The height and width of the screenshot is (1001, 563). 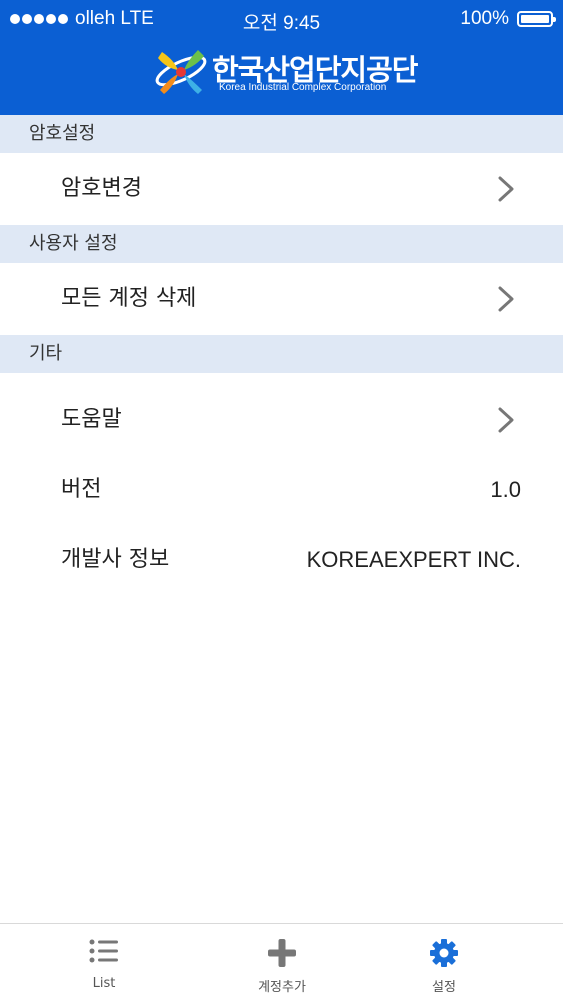 I want to click on logo-subtitle: Korea Industrial Complex Corporation, so click(x=303, y=87).